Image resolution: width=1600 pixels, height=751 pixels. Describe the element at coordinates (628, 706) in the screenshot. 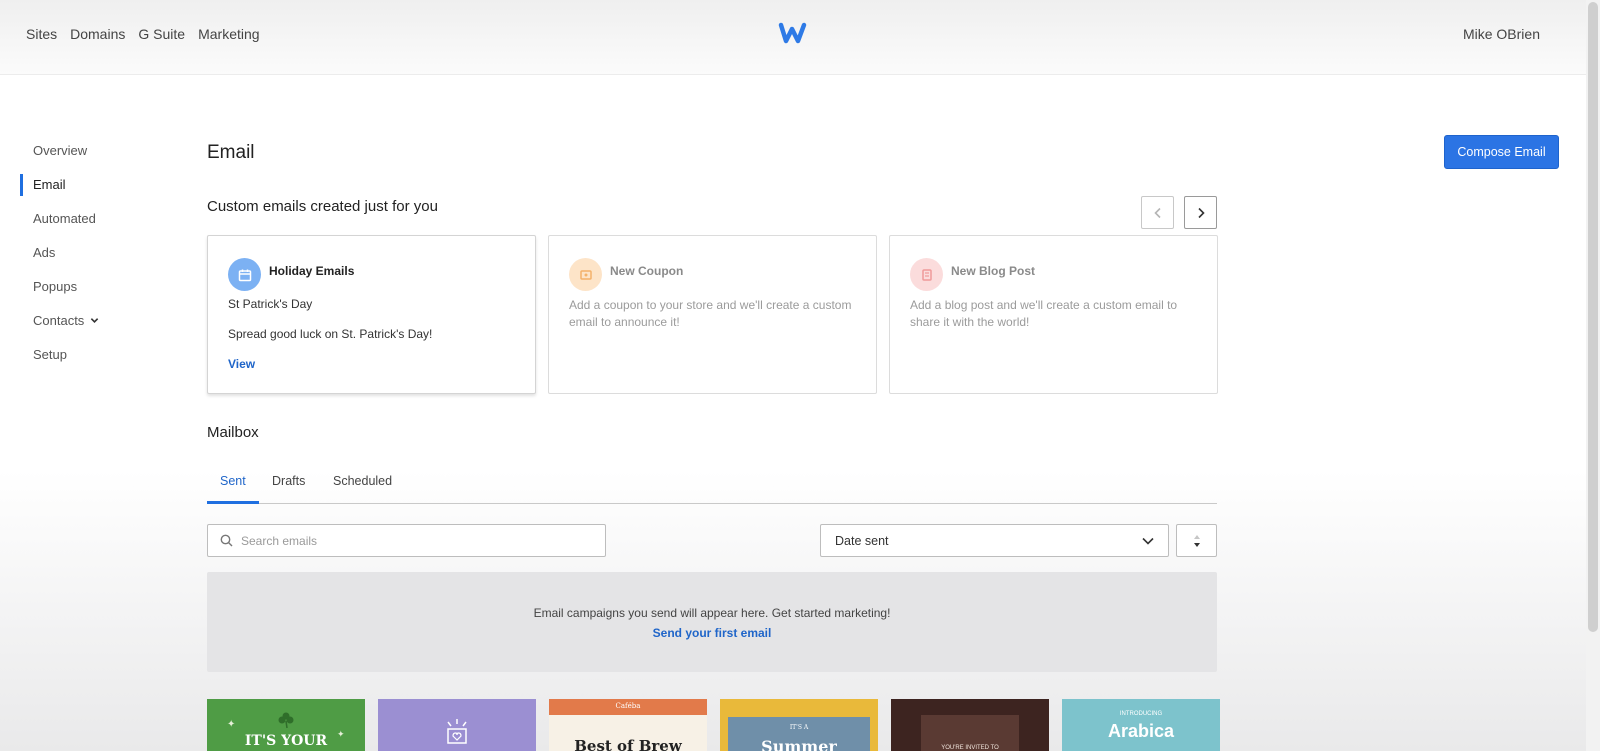

I see `template-brand-text: Caféba` at that location.